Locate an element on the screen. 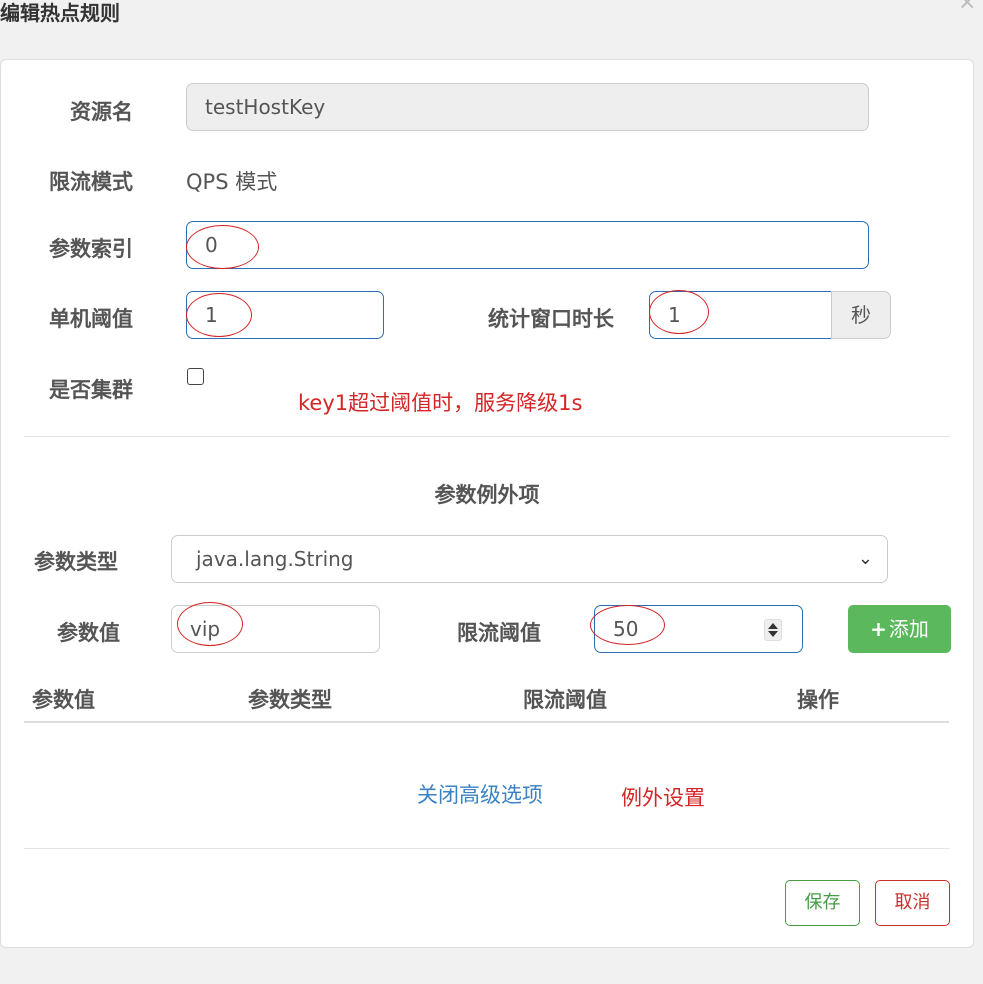 The width and height of the screenshot is (983, 984). param-value-input: vip is located at coordinates (275, 629).